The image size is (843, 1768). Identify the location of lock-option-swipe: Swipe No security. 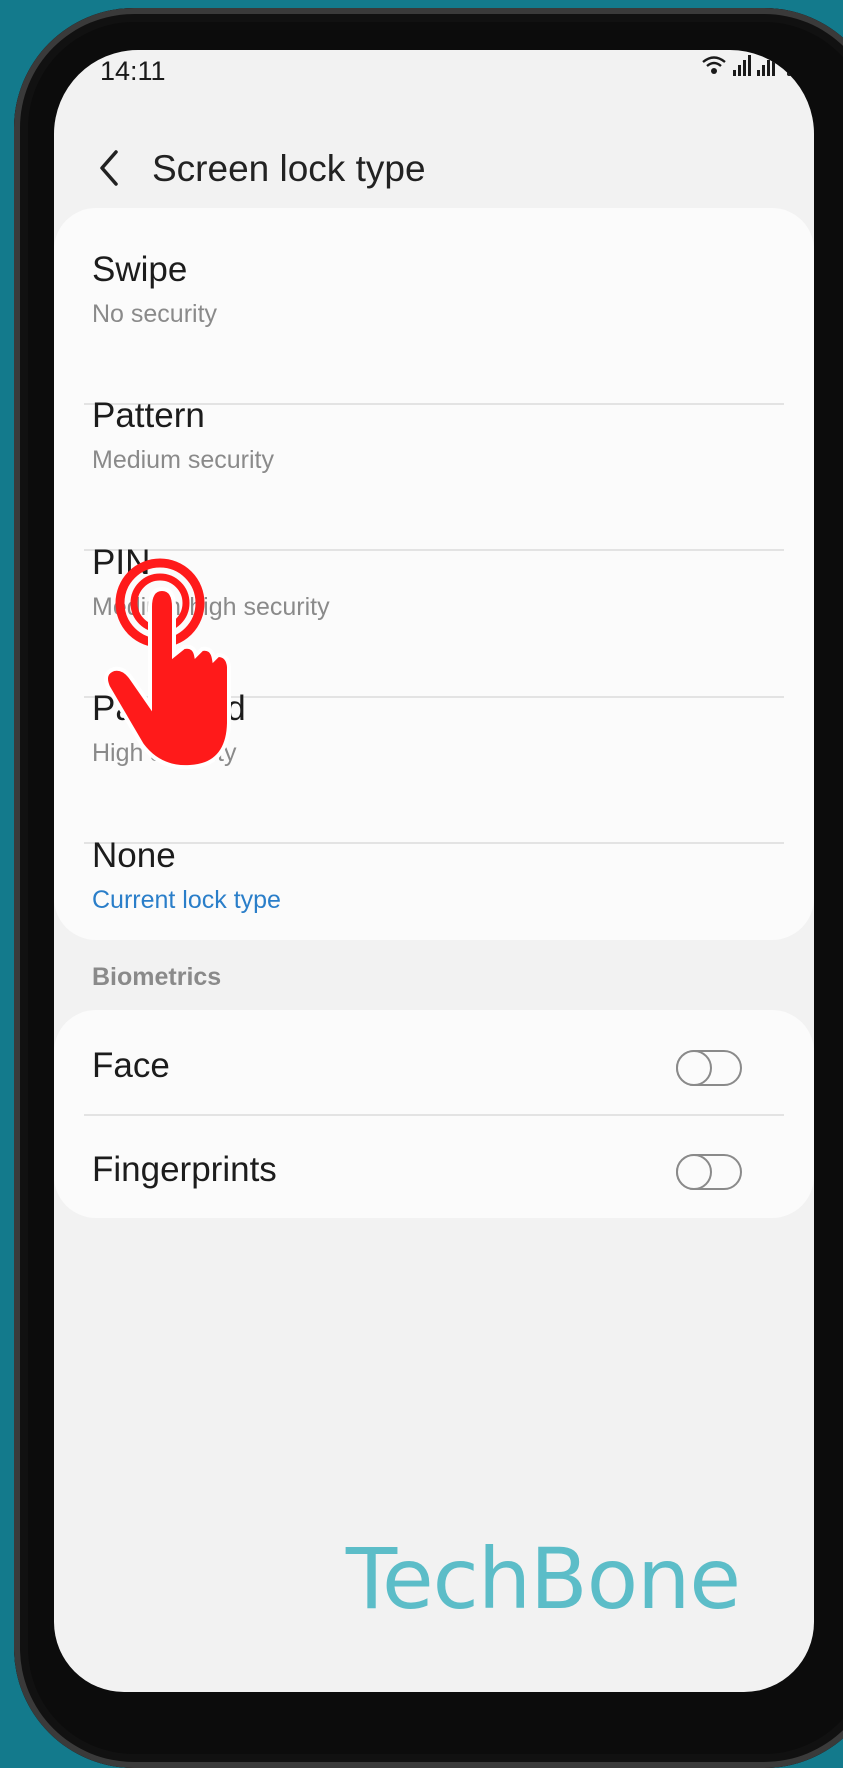
(412, 289).